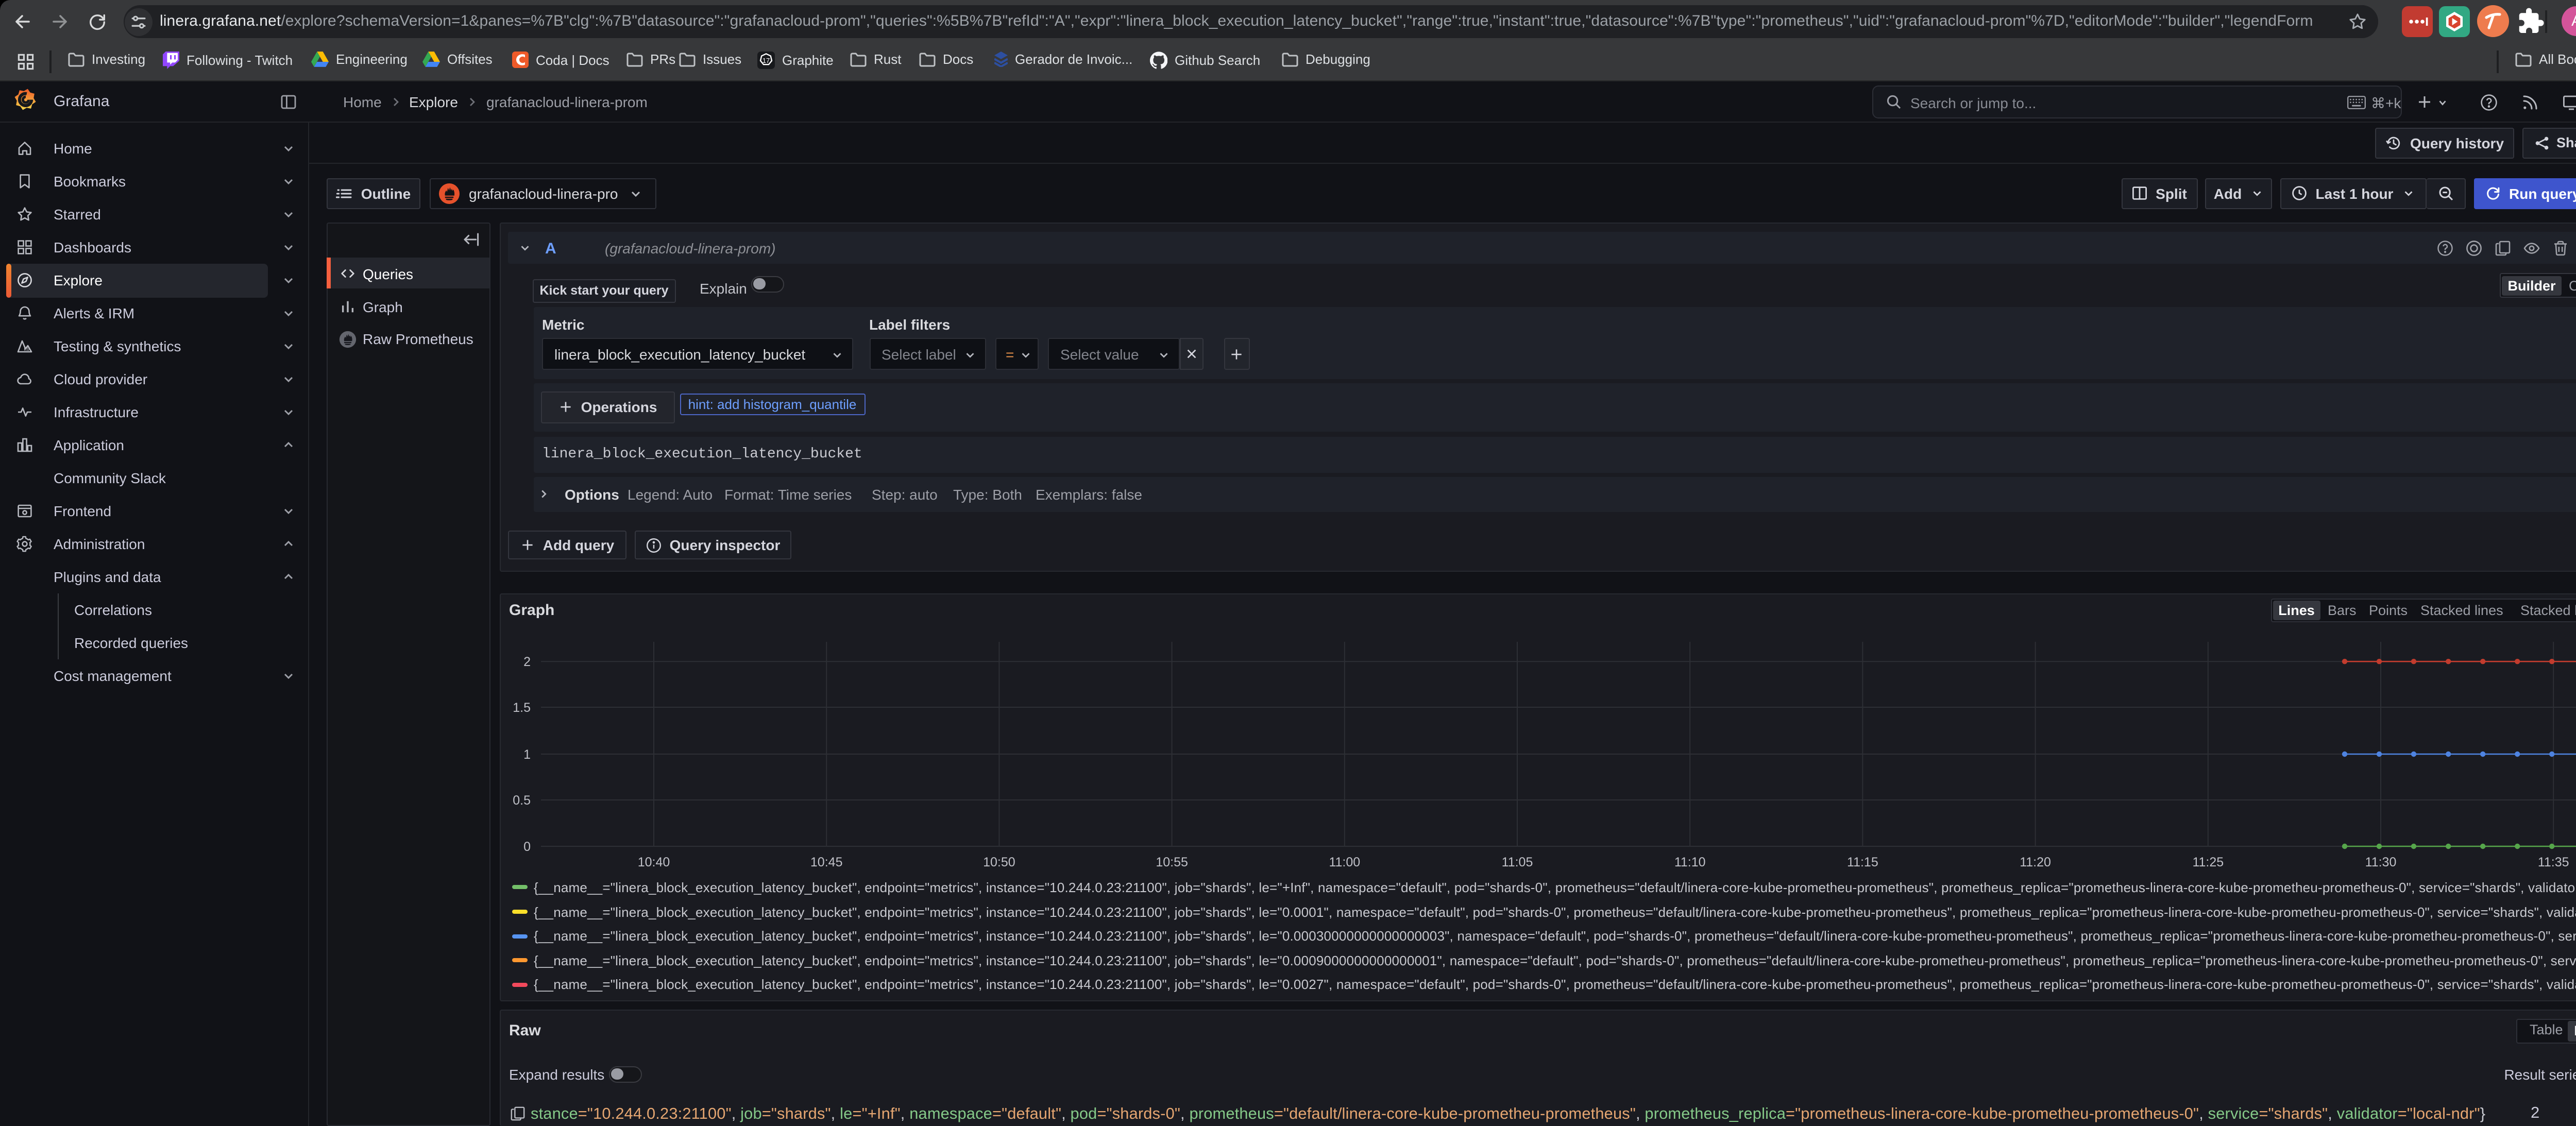 The height and width of the screenshot is (1126, 2576). Describe the element at coordinates (826, 862) in the screenshot. I see `svg-text: 10:45` at that location.